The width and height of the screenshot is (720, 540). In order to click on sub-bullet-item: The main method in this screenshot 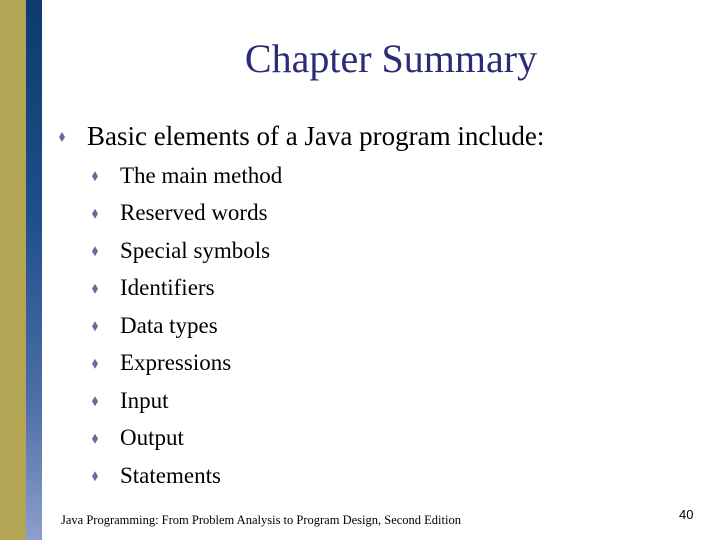, I will do `click(187, 176)`.